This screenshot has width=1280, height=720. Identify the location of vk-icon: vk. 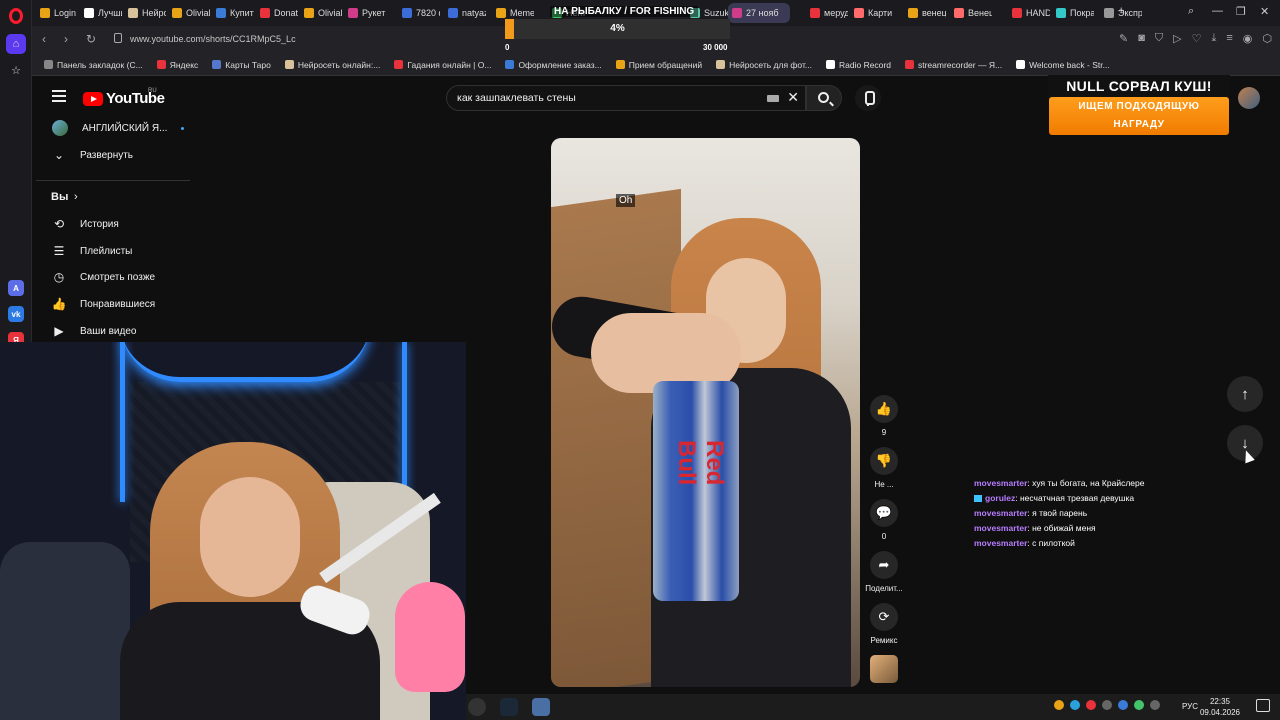
(16, 314).